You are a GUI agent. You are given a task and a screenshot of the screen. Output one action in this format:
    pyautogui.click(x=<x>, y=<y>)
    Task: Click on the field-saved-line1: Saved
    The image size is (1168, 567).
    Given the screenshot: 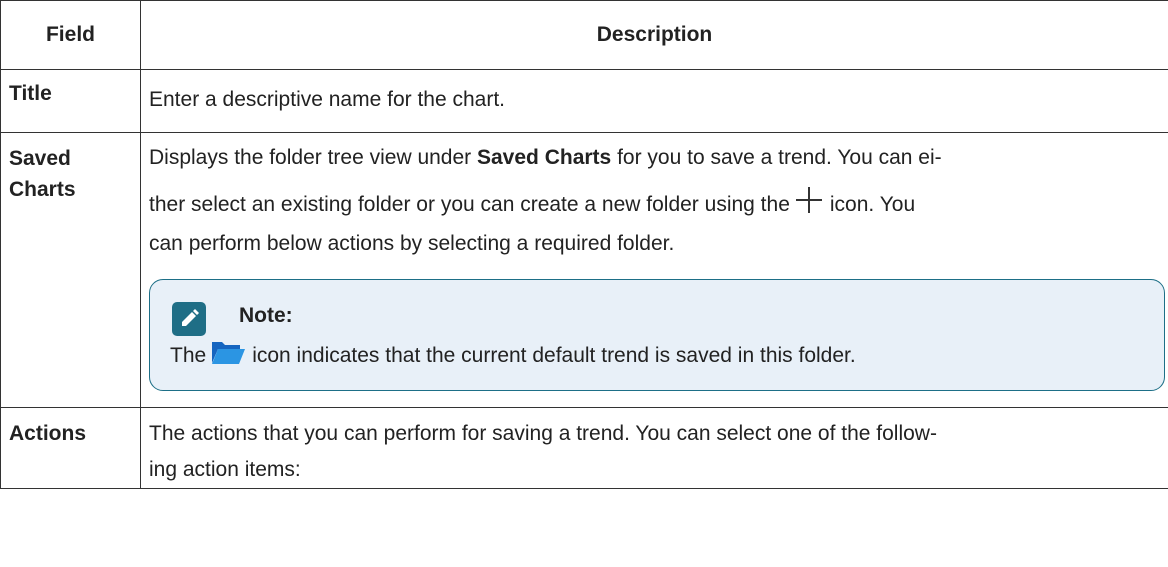 What is the action you would take?
    pyautogui.click(x=40, y=158)
    